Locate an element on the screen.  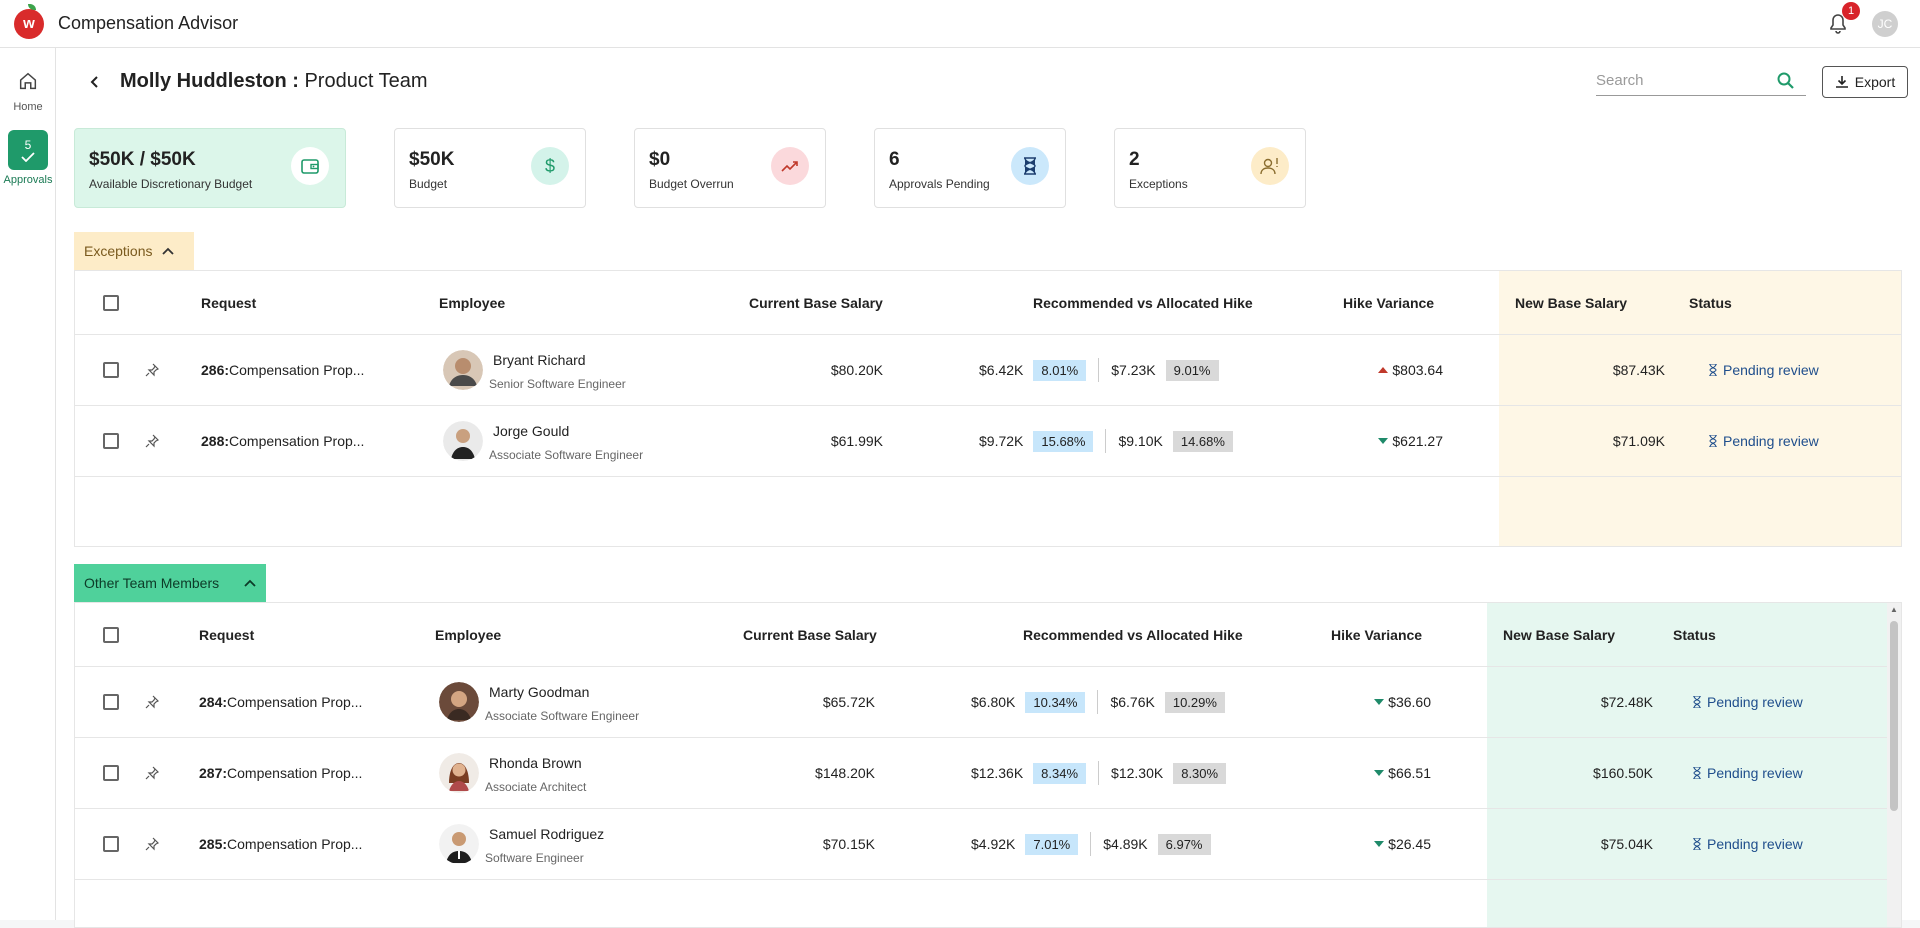
request-id: 285: is located at coordinates (213, 844).